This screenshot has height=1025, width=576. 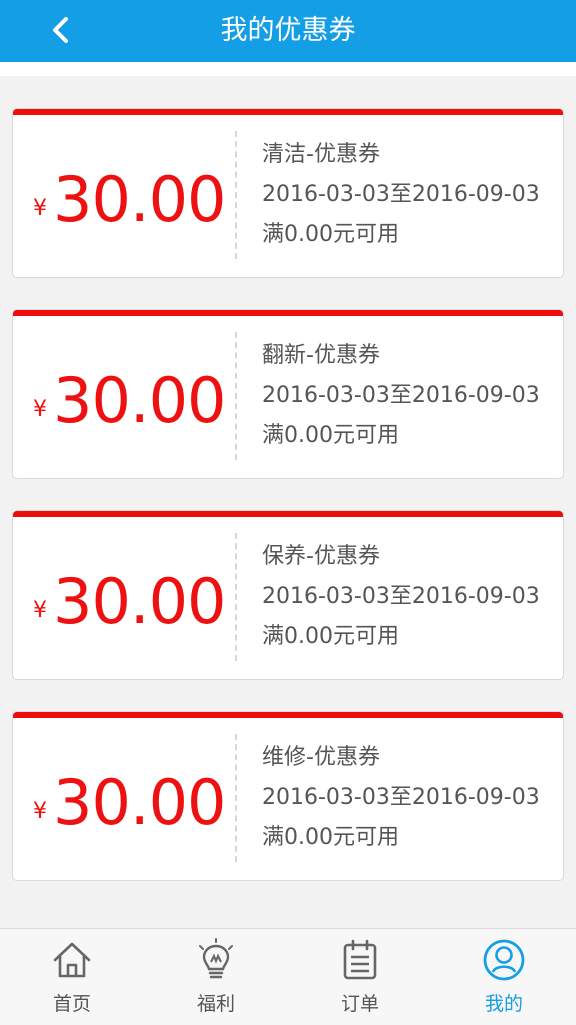 I want to click on clipboard-icon, so click(x=360, y=960).